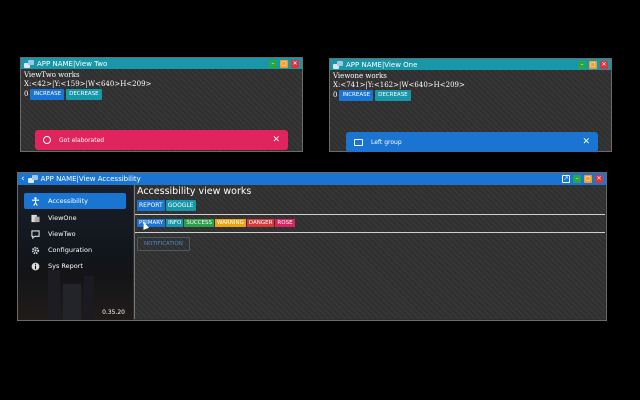 Image resolution: width=640 pixels, height=400 pixels. I want to click on gear-icon, so click(35, 250).